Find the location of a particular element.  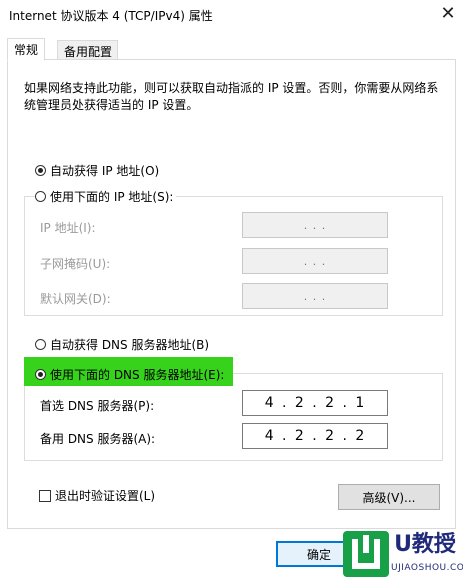

radio-auto-ip-indicator is located at coordinates (40, 170).